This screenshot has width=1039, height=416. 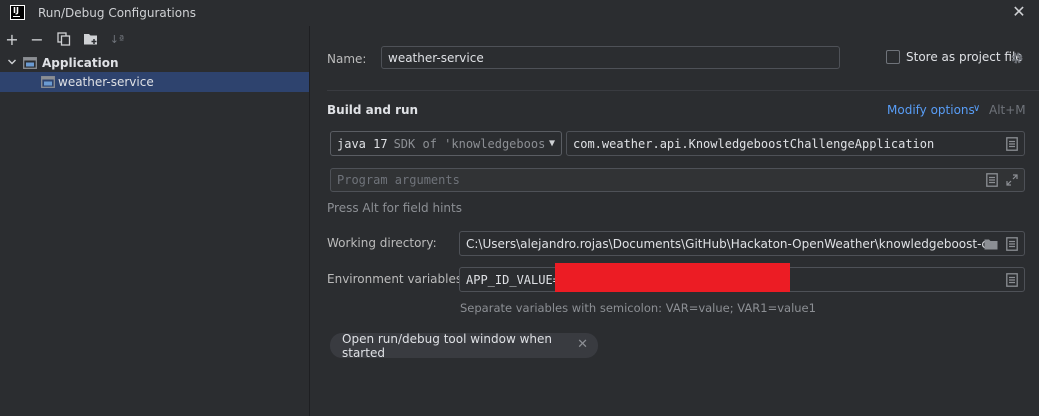 I want to click on working-directory-label: Working directory:, so click(x=382, y=243).